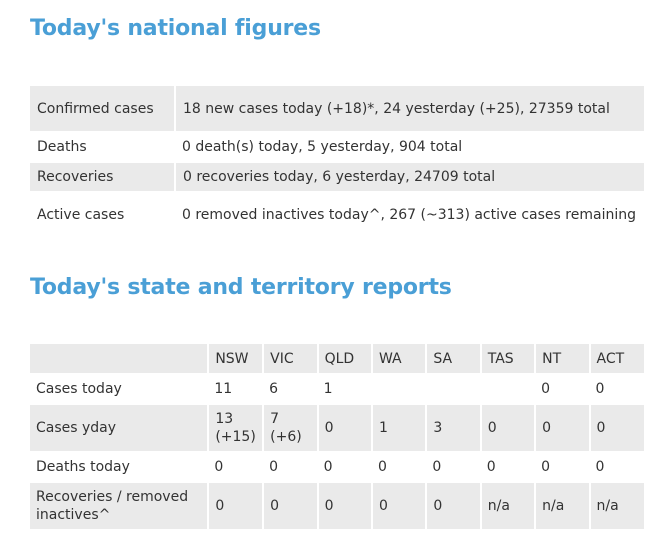  Describe the element at coordinates (344, 359) in the screenshot. I see `col-header-qld: QLD` at that location.